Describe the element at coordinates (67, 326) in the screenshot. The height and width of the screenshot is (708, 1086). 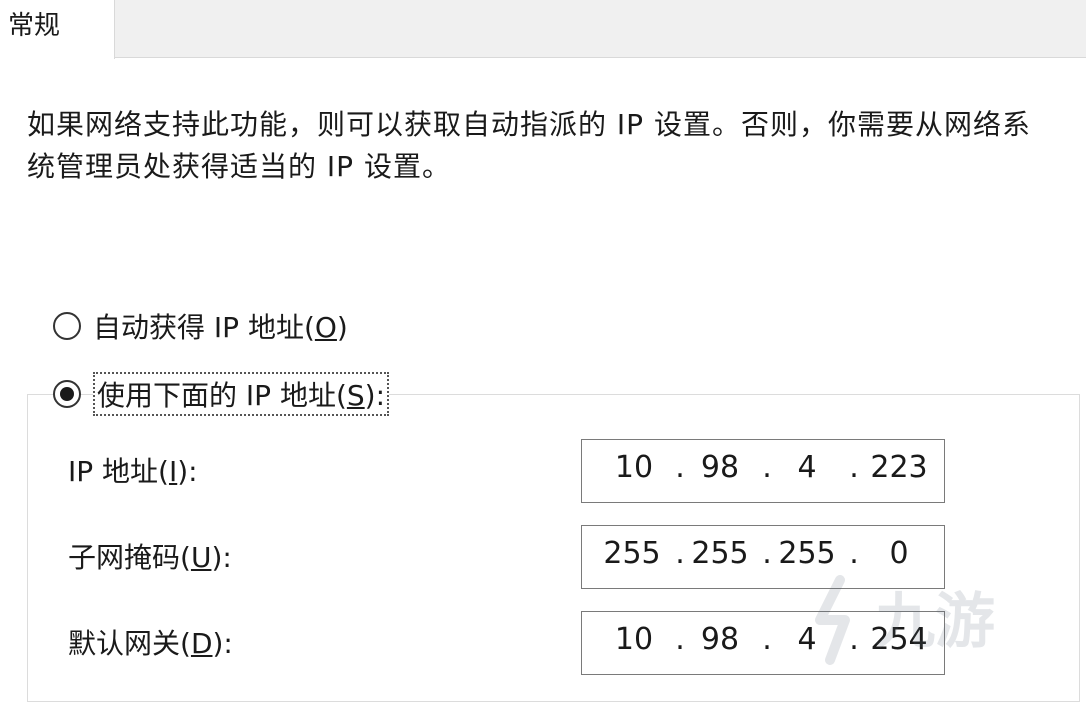
I see `radio-button-unchecked` at that location.